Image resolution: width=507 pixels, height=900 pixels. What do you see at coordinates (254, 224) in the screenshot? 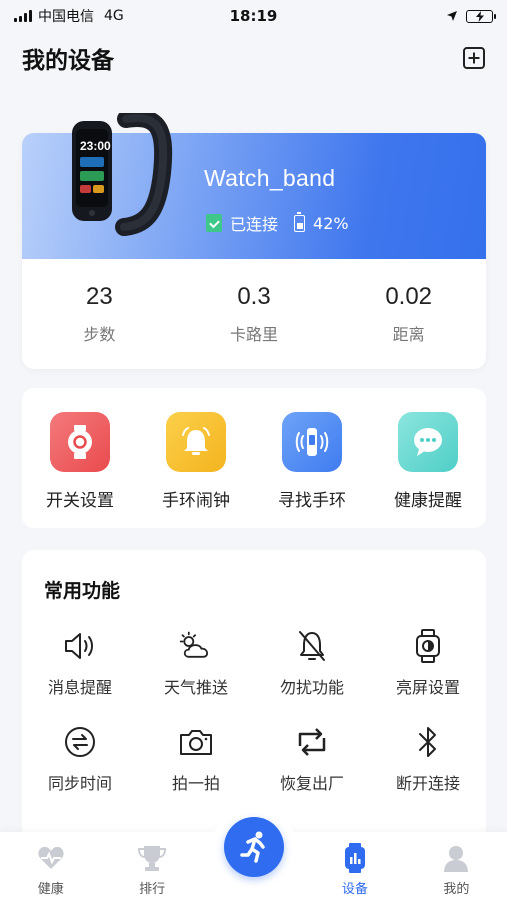
I see `connection-status: 已连接` at bounding box center [254, 224].